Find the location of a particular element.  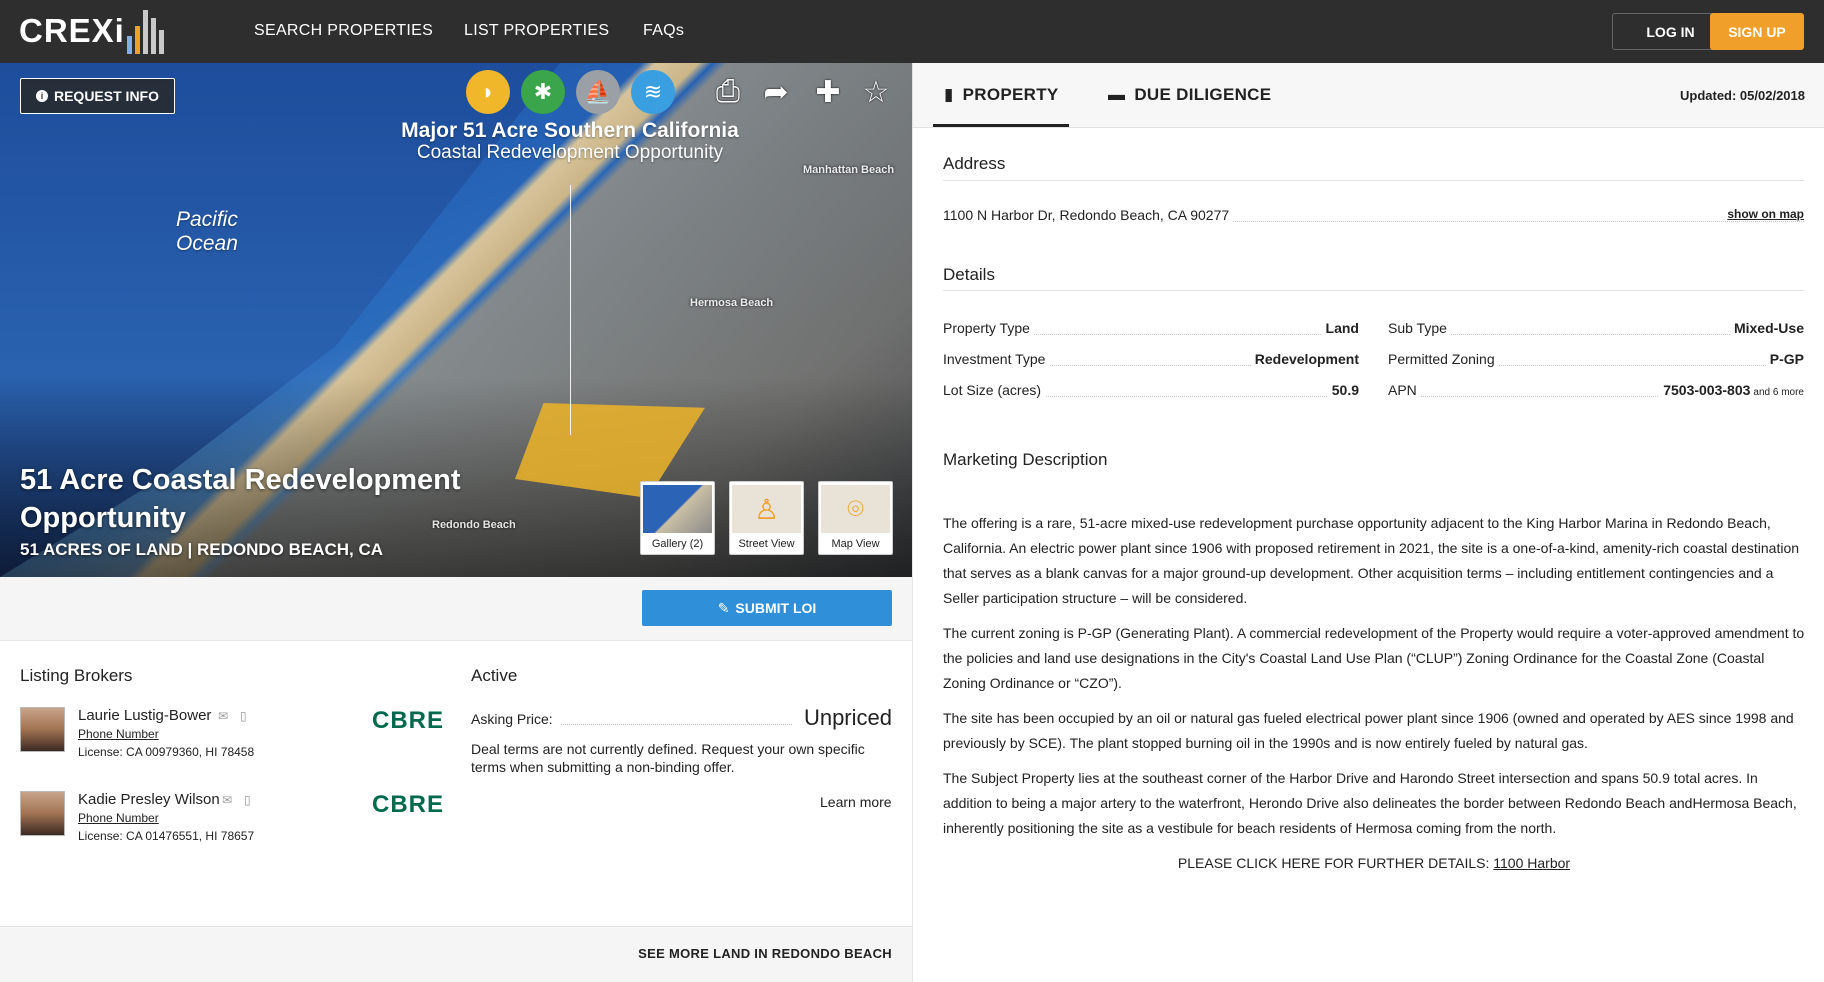

dotted-leader is located at coordinates (676, 724).